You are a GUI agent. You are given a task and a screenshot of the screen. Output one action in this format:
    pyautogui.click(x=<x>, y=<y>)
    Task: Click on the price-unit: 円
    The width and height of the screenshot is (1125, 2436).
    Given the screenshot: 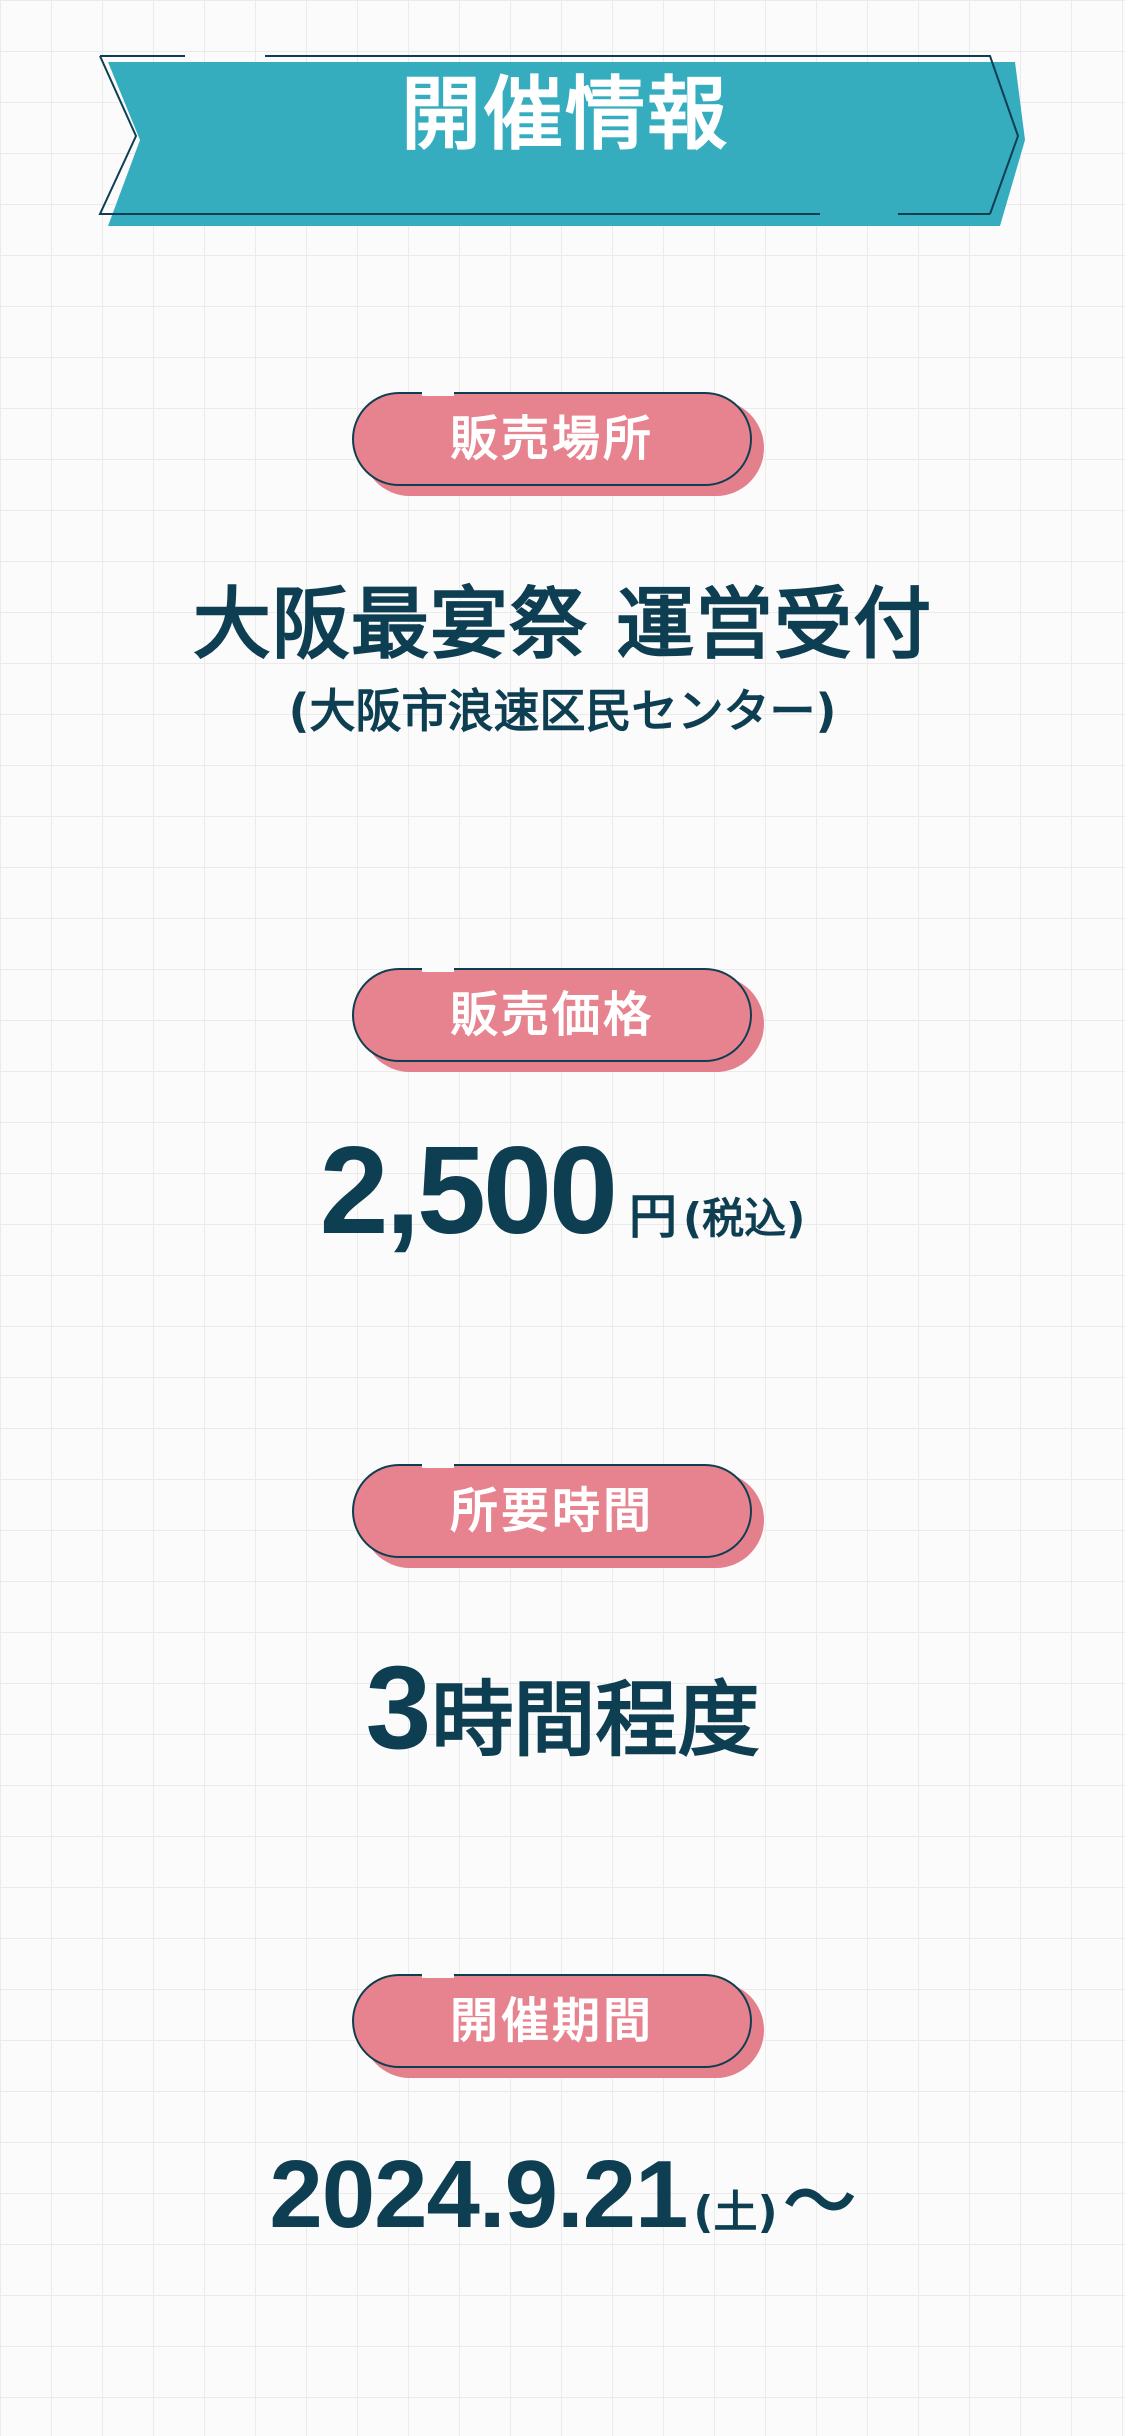 What is the action you would take?
    pyautogui.click(x=652, y=1217)
    